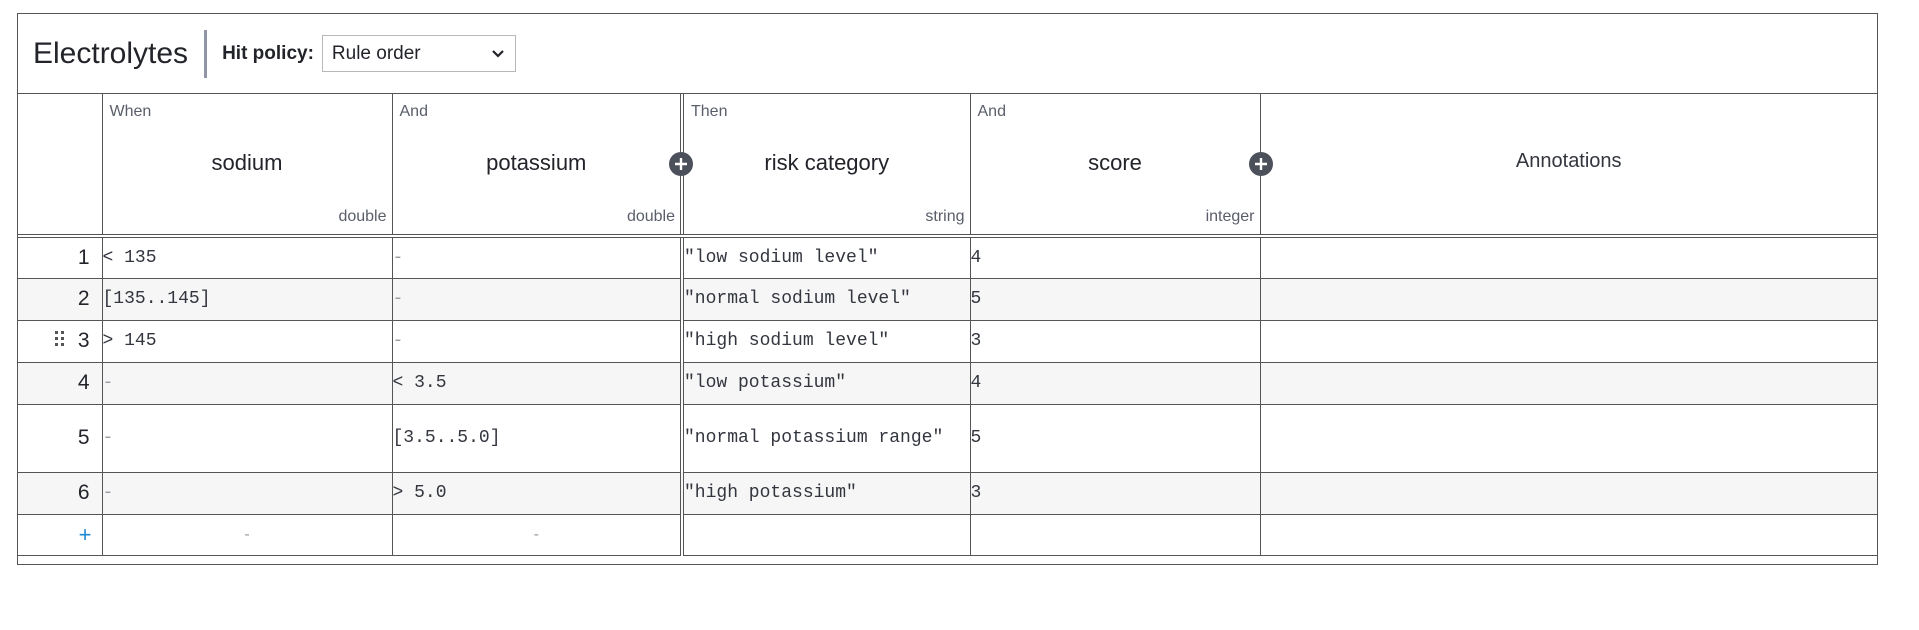 This screenshot has height=630, width=1919. I want to click on output-cell-risk-category: "high sodium level", so click(825, 341).